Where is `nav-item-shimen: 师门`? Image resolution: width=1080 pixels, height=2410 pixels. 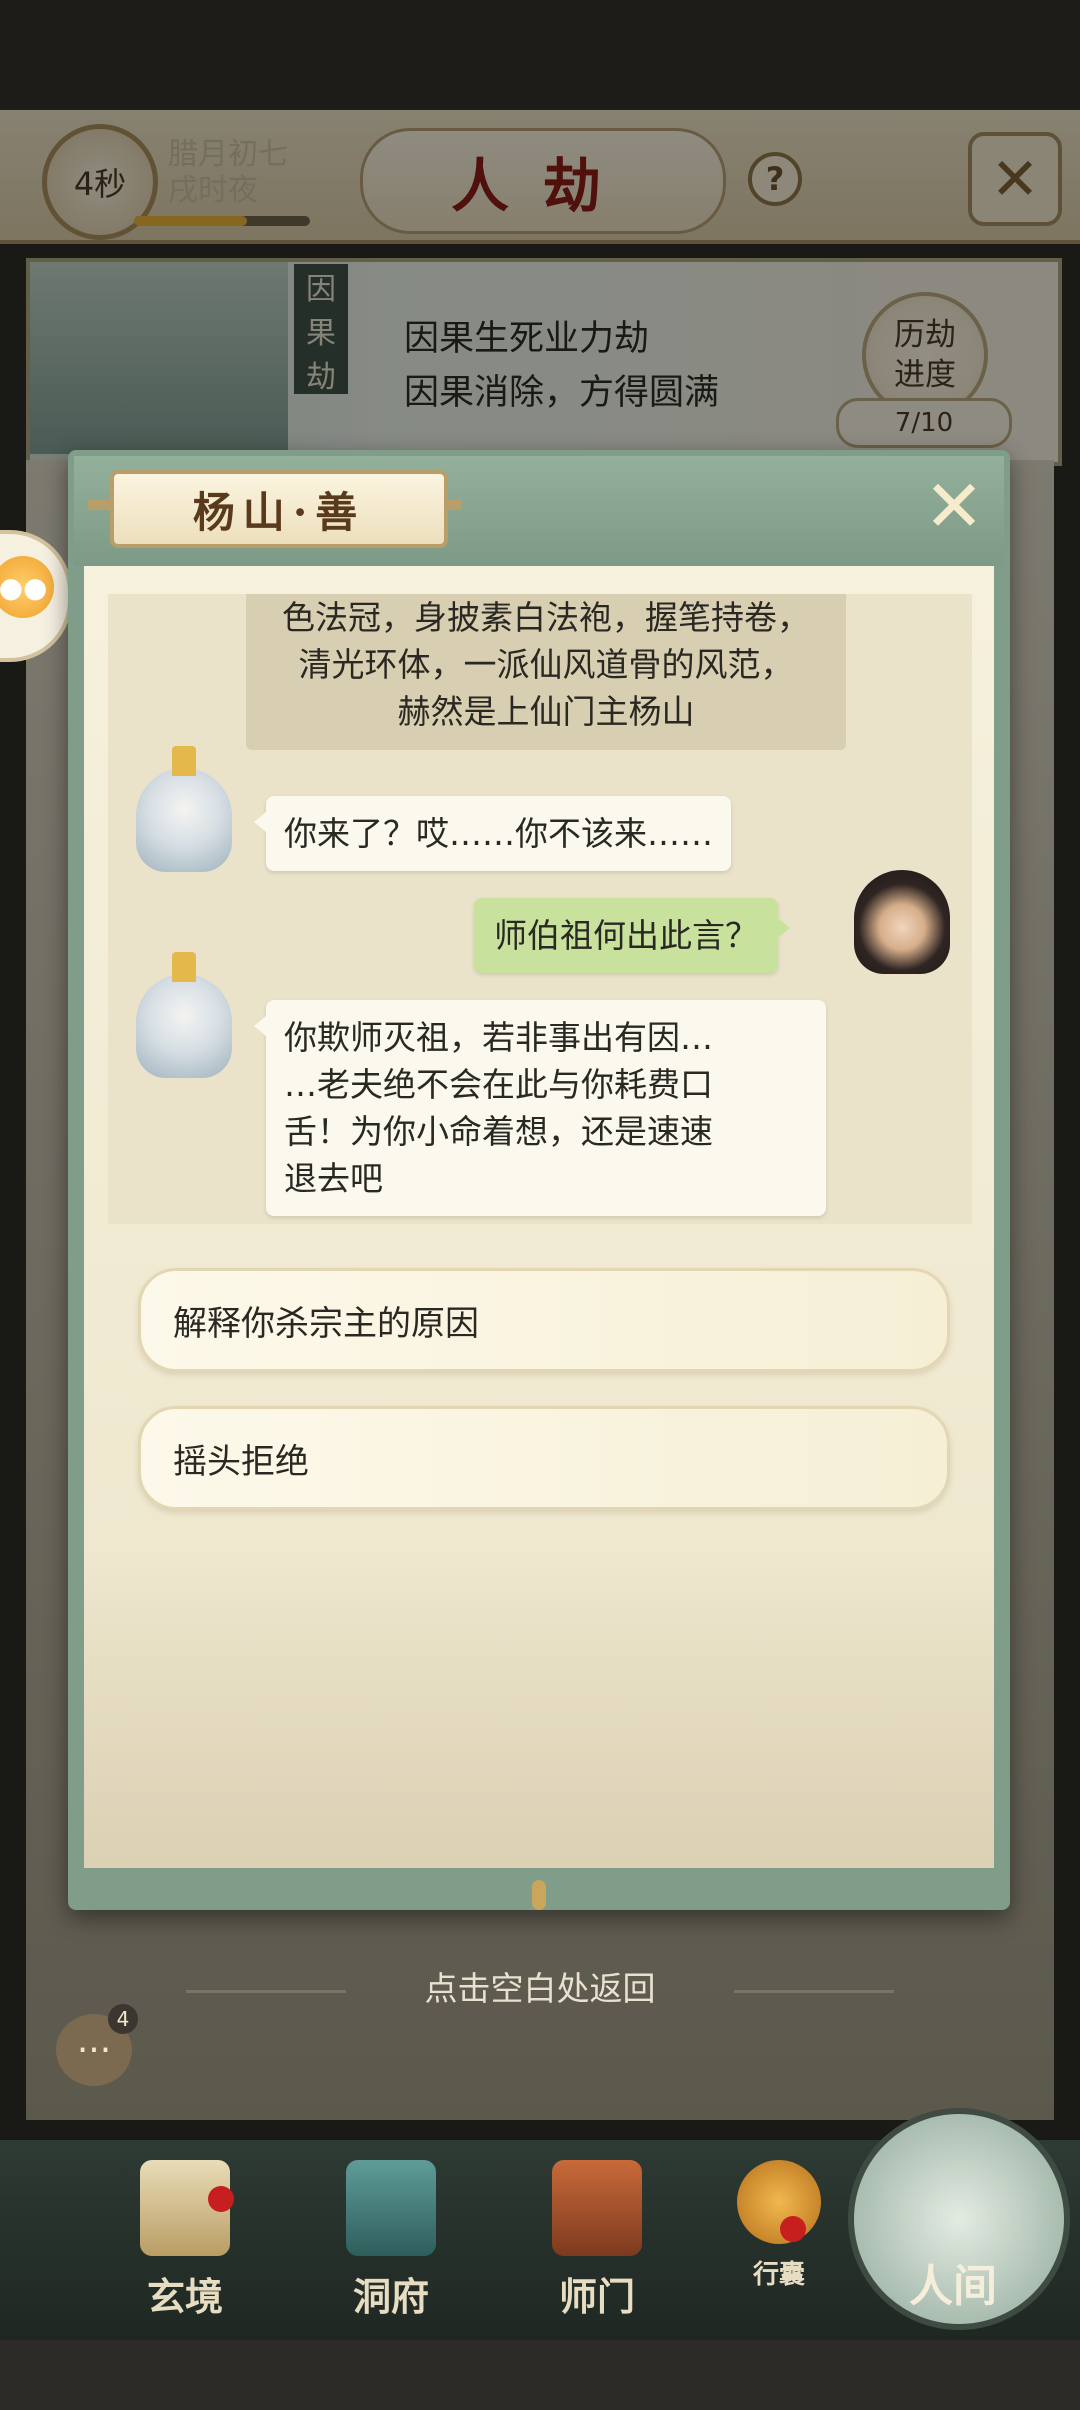
nav-item-shimen: 师门 is located at coordinates (597, 2245).